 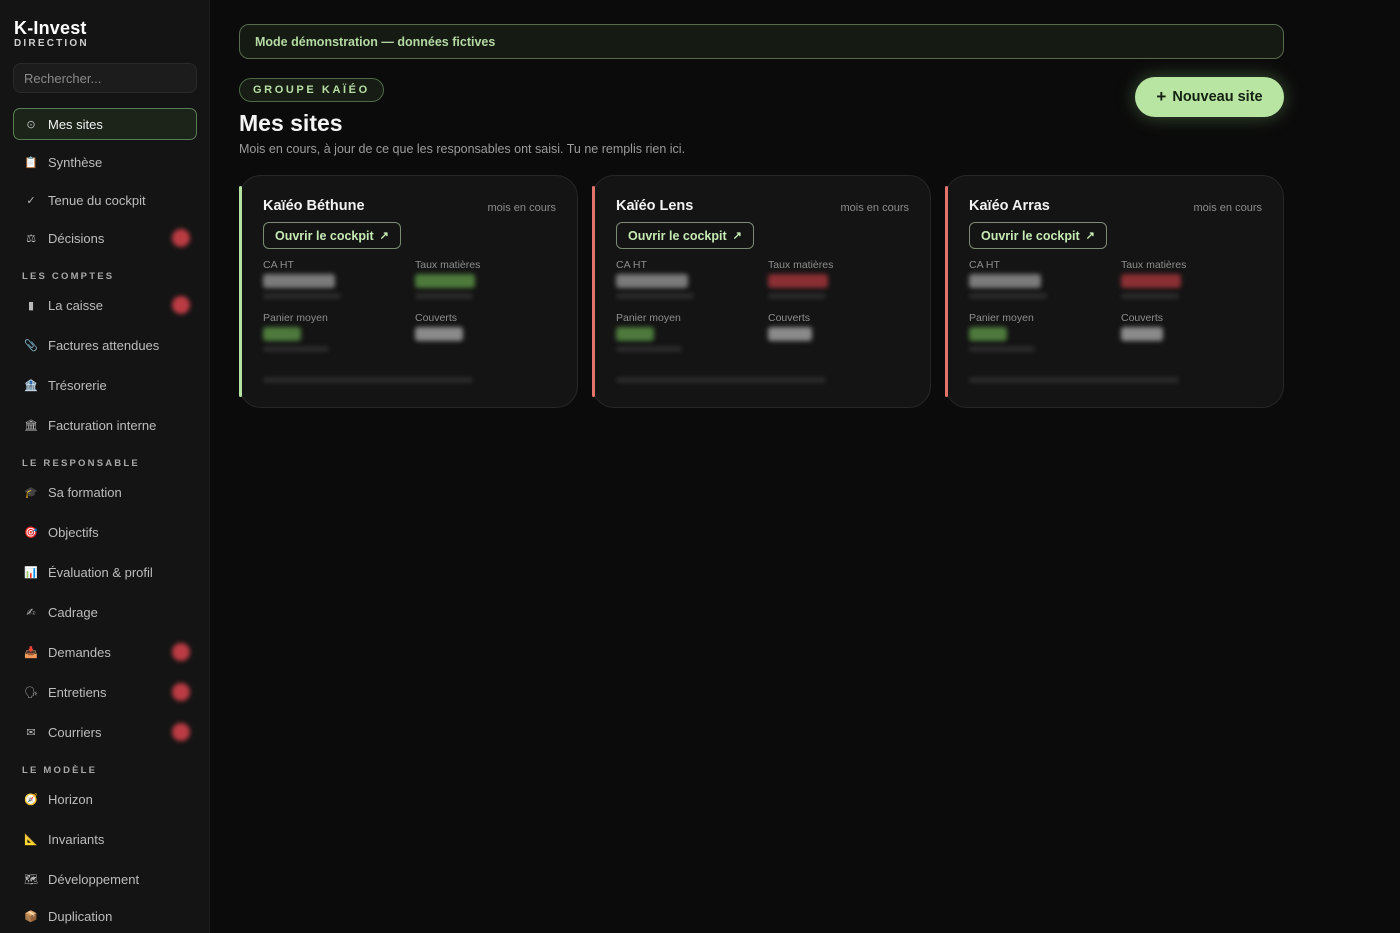 What do you see at coordinates (105, 652) in the screenshot?
I see `sidebar-item-demandes: 📥 Demandes` at bounding box center [105, 652].